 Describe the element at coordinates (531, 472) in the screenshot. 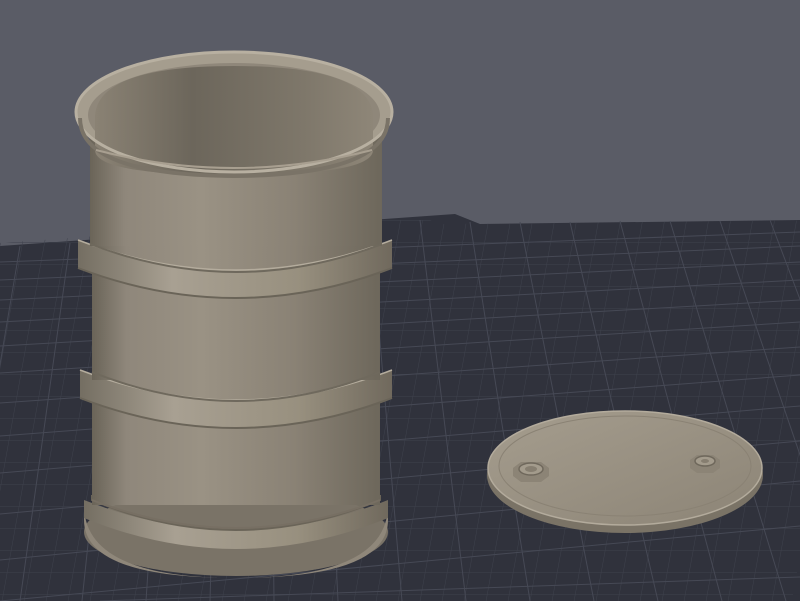

I see `lid-bung-large` at that location.